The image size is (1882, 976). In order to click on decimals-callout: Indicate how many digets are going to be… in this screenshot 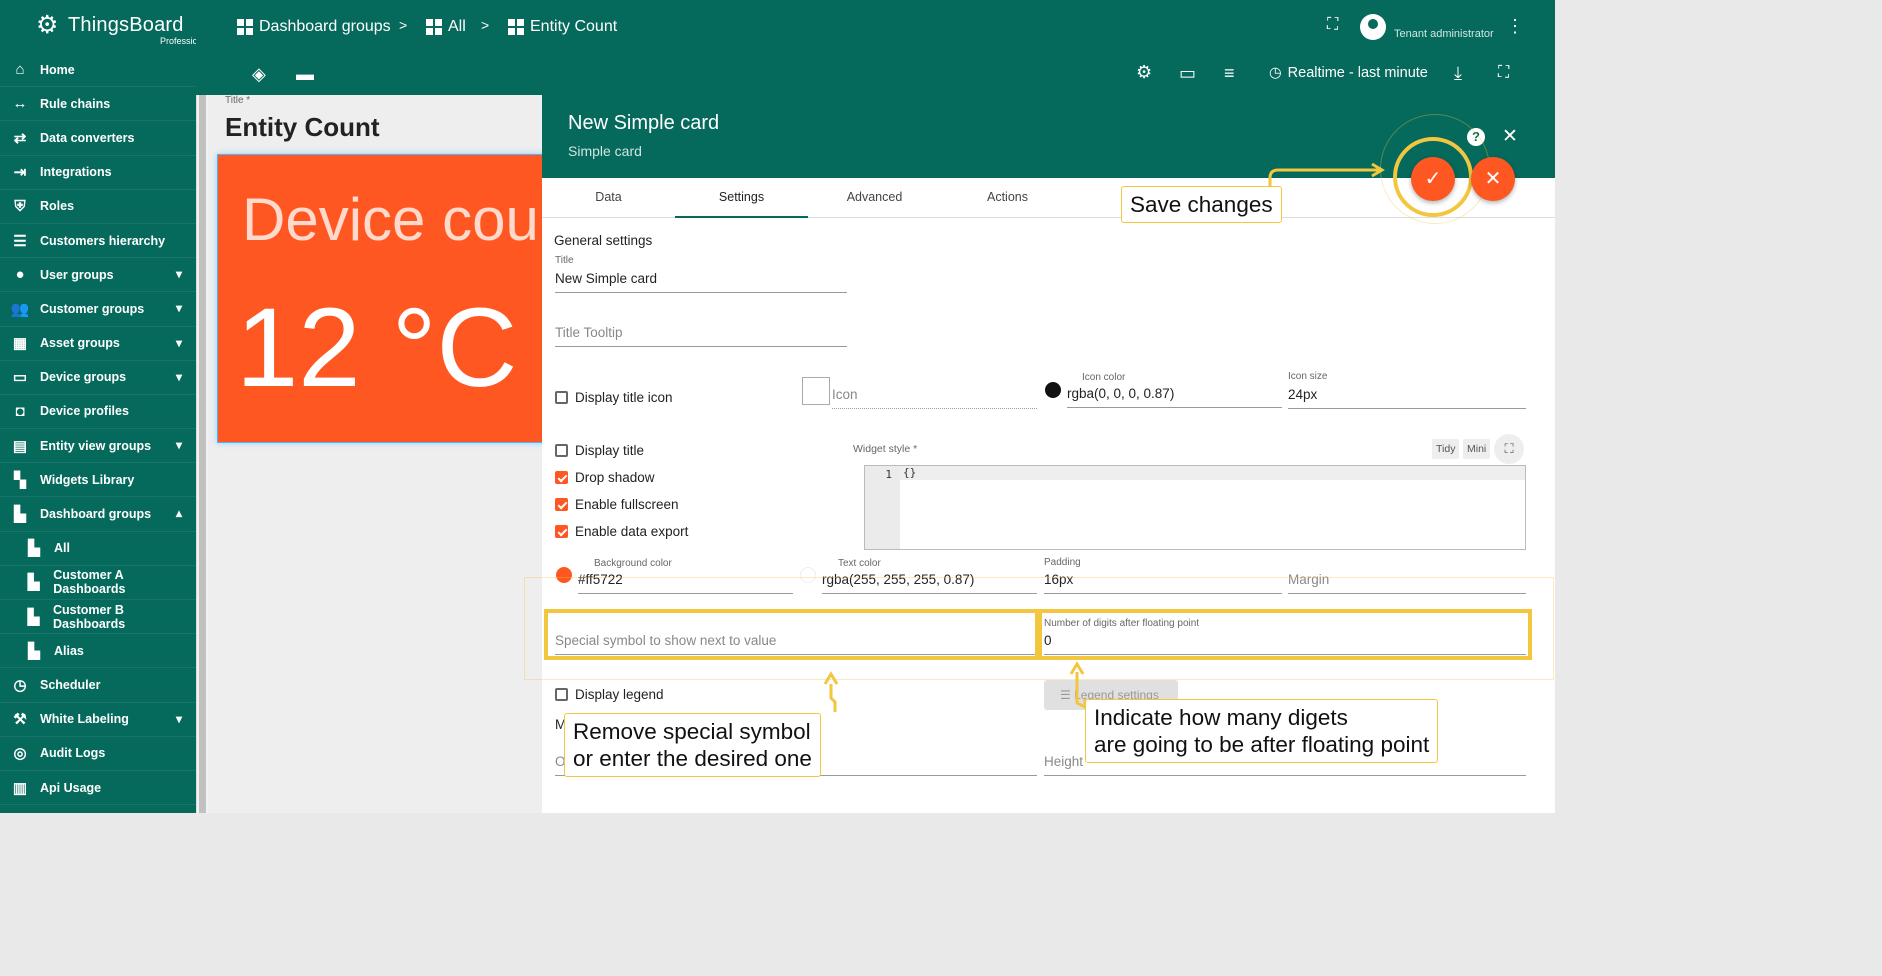, I will do `click(1262, 731)`.